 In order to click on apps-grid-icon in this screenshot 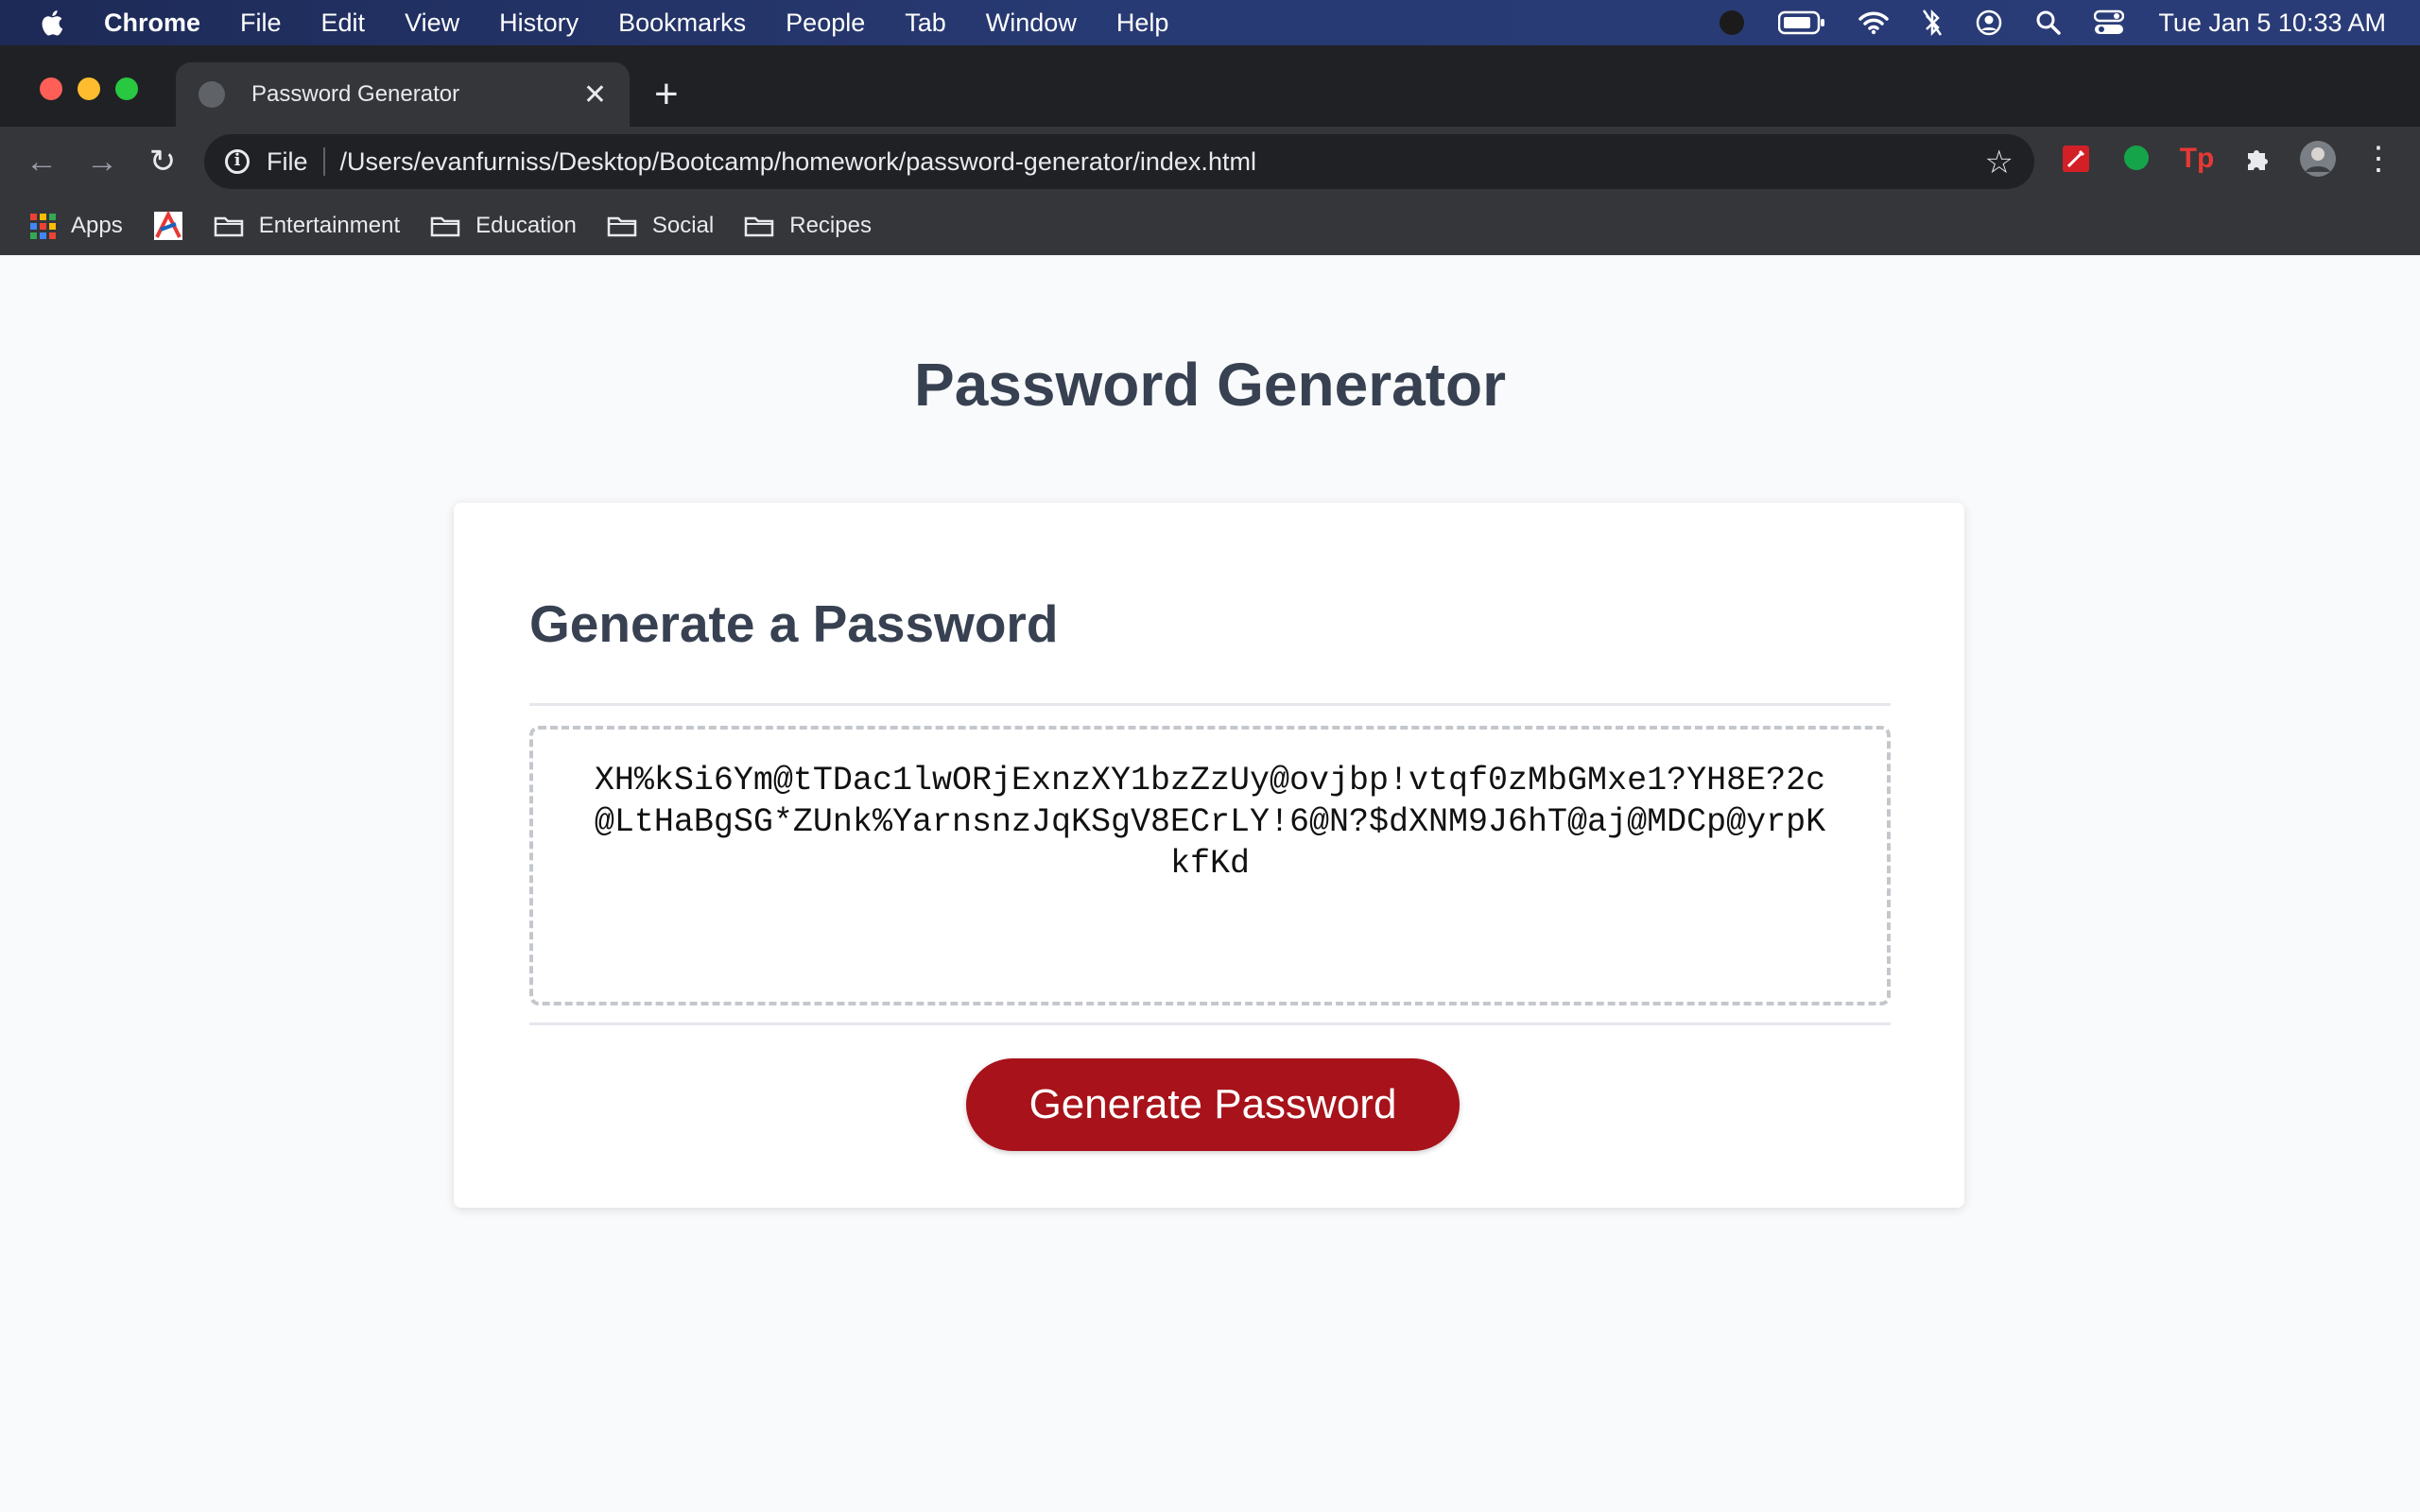, I will do `click(43, 226)`.